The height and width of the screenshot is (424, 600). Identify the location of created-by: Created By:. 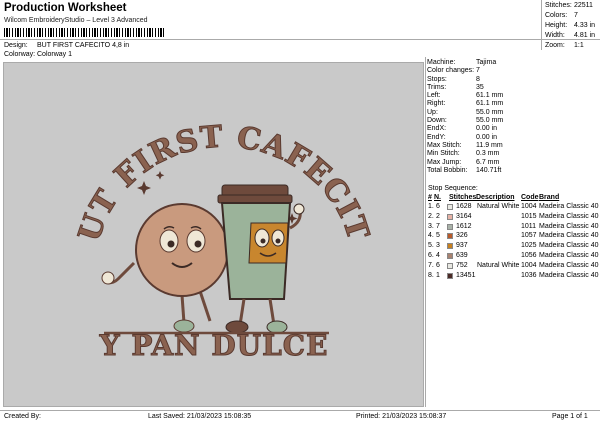
(22, 416).